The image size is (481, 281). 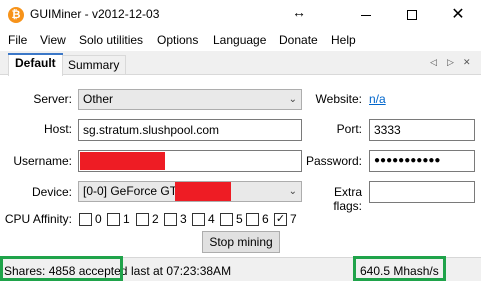 What do you see at coordinates (377, 99) in the screenshot?
I see `website-link: n/a` at bounding box center [377, 99].